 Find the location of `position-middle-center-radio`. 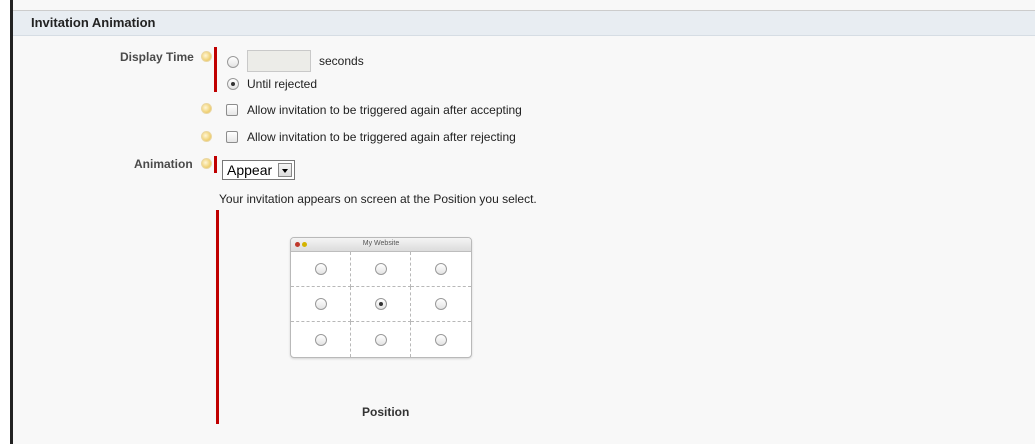

position-middle-center-radio is located at coordinates (380, 304).